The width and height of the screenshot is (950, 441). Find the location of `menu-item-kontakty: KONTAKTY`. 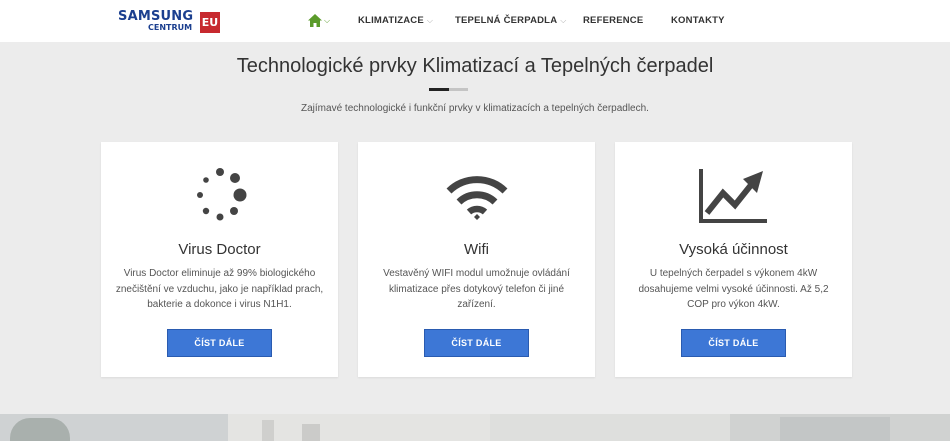

menu-item-kontakty: KONTAKTY is located at coordinates (698, 21).